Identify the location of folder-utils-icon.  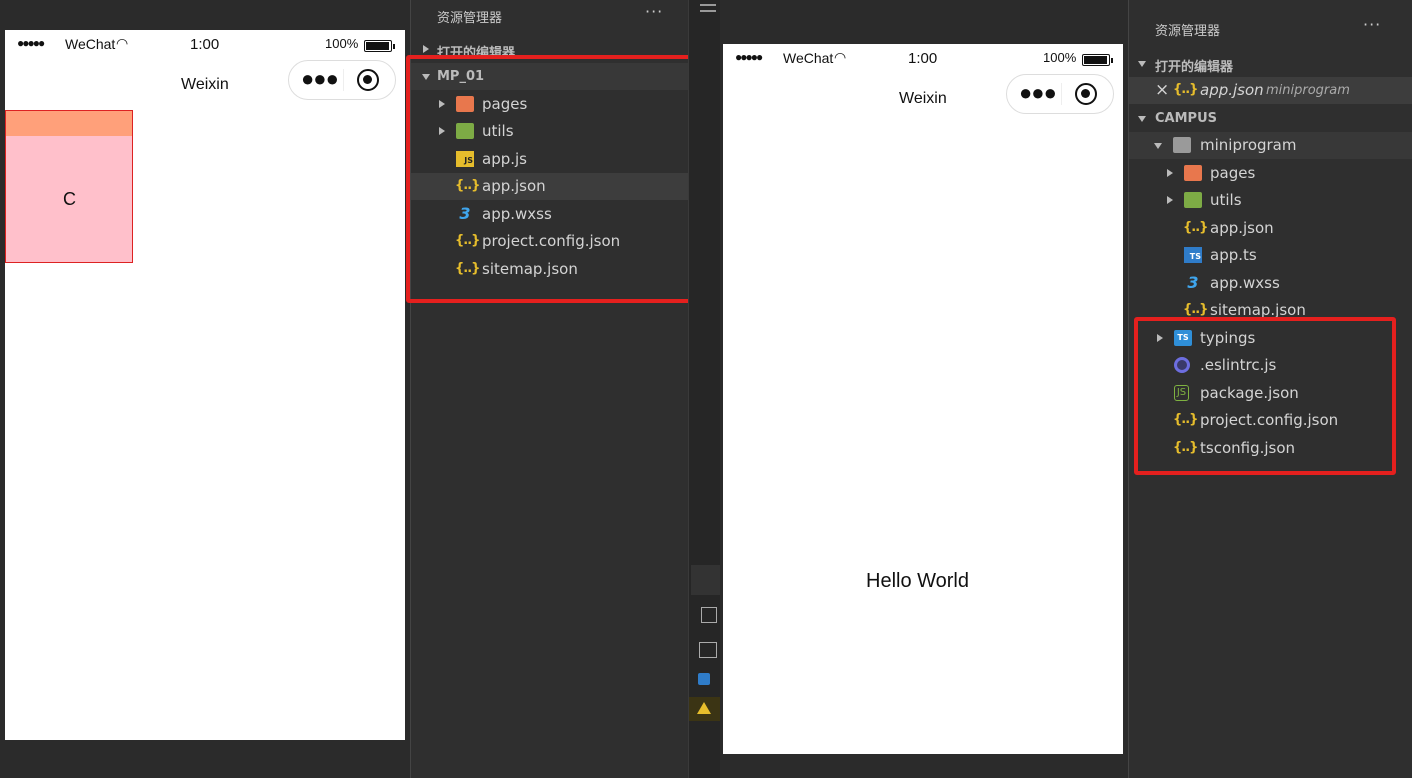
(1193, 200).